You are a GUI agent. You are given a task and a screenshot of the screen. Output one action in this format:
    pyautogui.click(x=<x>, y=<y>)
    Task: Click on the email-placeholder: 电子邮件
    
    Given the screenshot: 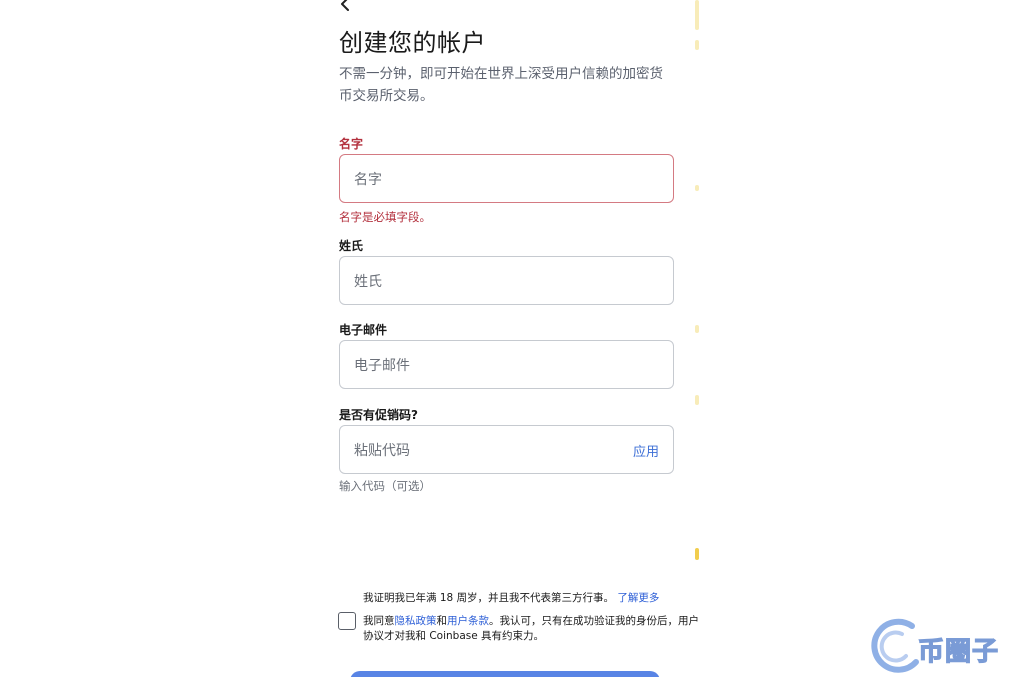 What is the action you would take?
    pyautogui.click(x=382, y=366)
    